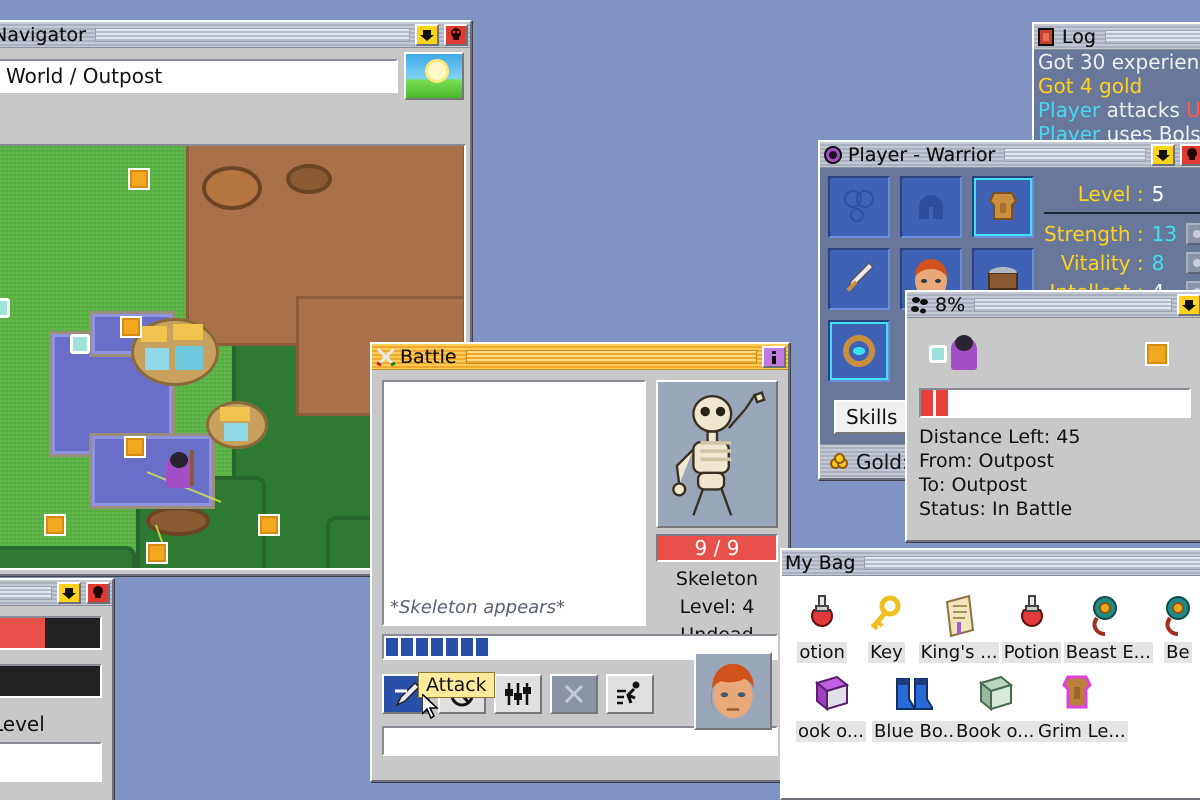  What do you see at coordinates (1110, 194) in the screenshot?
I see `level-label: Level :` at bounding box center [1110, 194].